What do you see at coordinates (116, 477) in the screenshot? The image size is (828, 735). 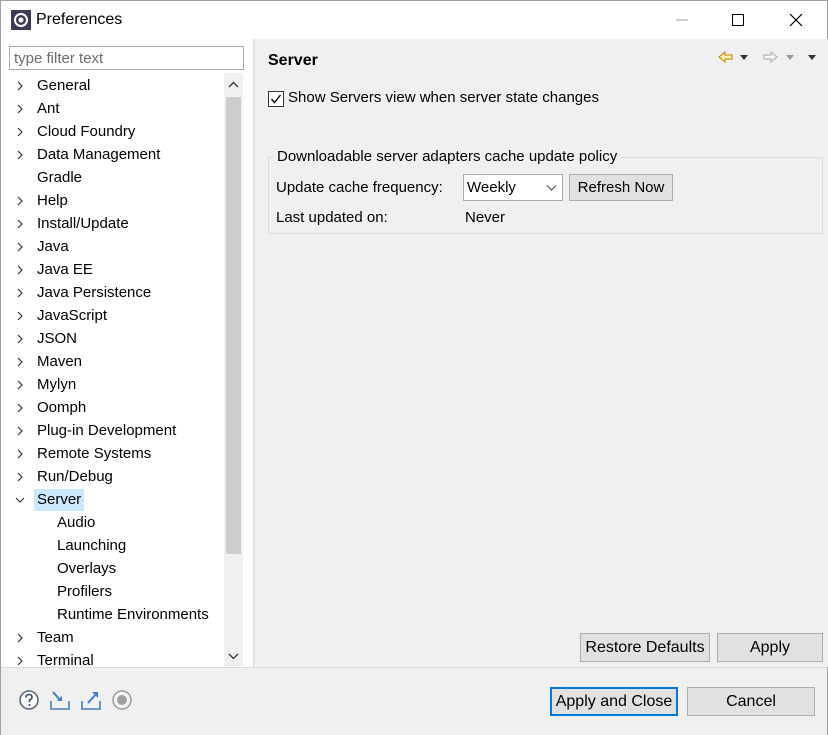 I see `tree-item: Run/Debug` at bounding box center [116, 477].